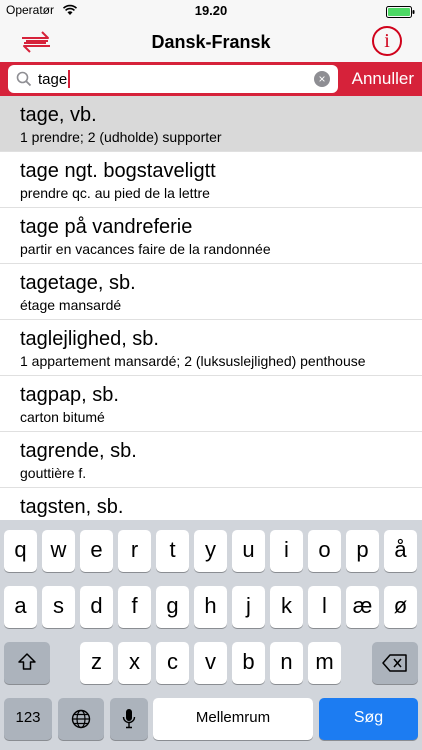 The image size is (422, 750). Describe the element at coordinates (362, 551) in the screenshot. I see `key-p: p` at that location.